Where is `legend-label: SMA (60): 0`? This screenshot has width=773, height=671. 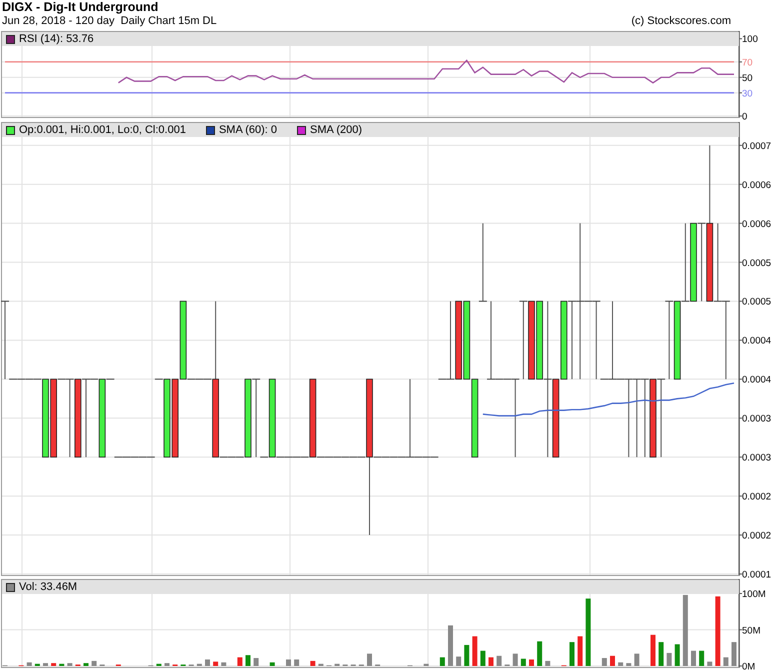
legend-label: SMA (60): 0 is located at coordinates (248, 130).